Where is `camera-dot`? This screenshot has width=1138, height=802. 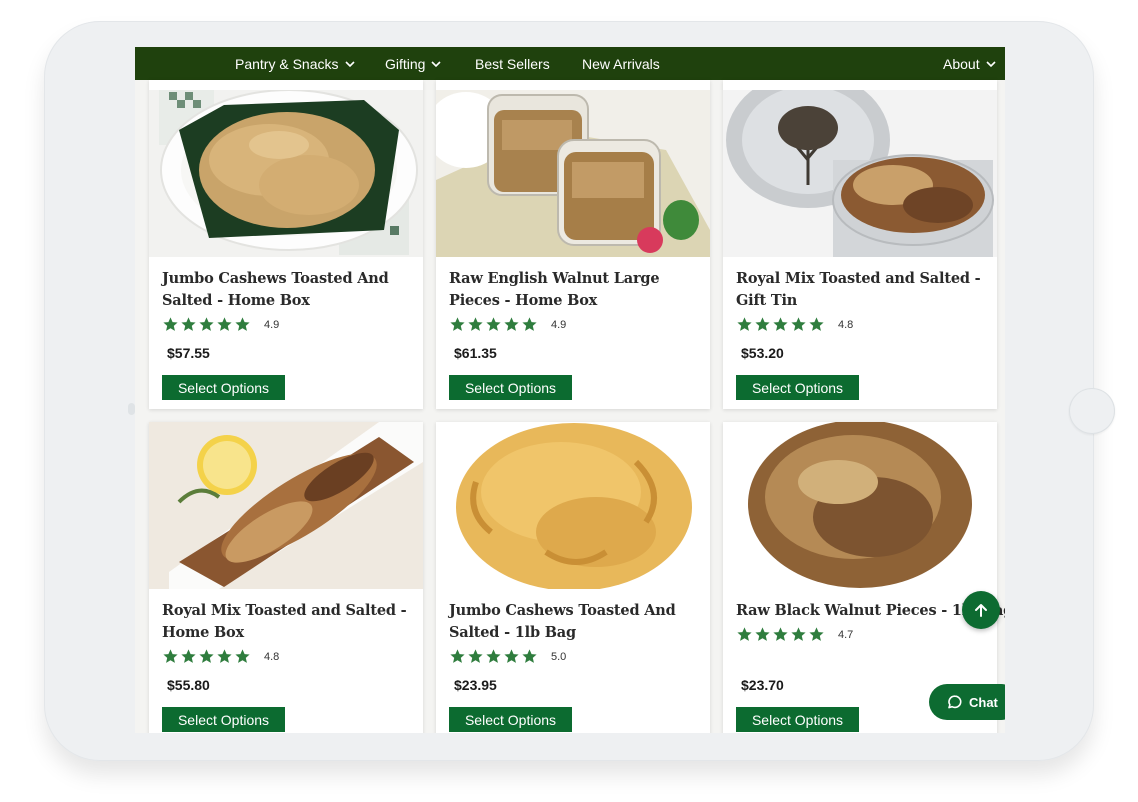 camera-dot is located at coordinates (131, 409).